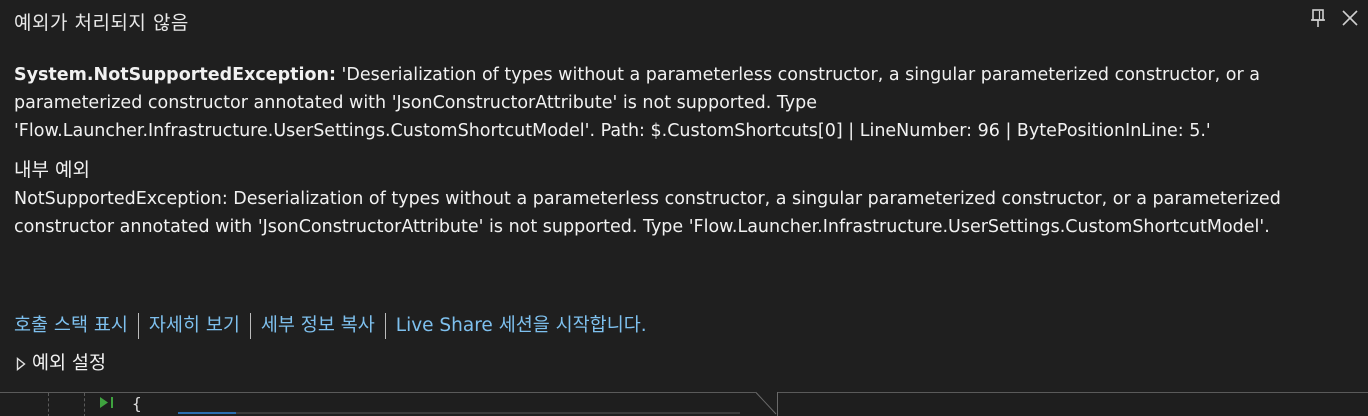  What do you see at coordinates (459, 413) in the screenshot?
I see `editor-scroll-track` at bounding box center [459, 413].